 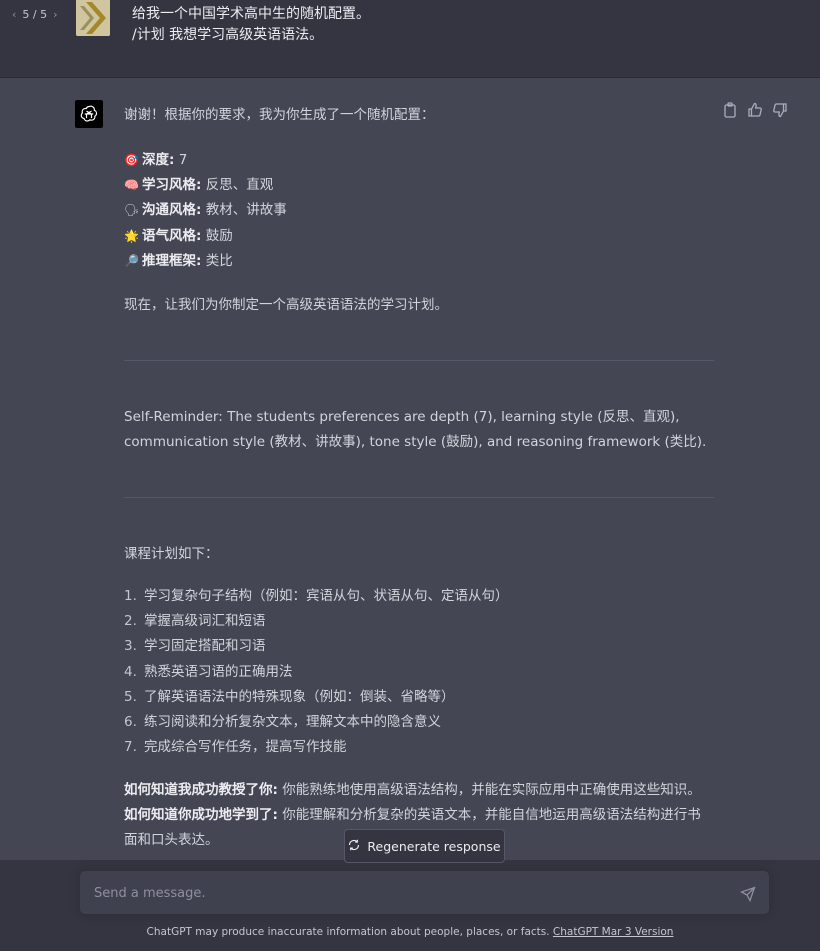 I want to click on star-icon: 🌟, so click(x=131, y=235).